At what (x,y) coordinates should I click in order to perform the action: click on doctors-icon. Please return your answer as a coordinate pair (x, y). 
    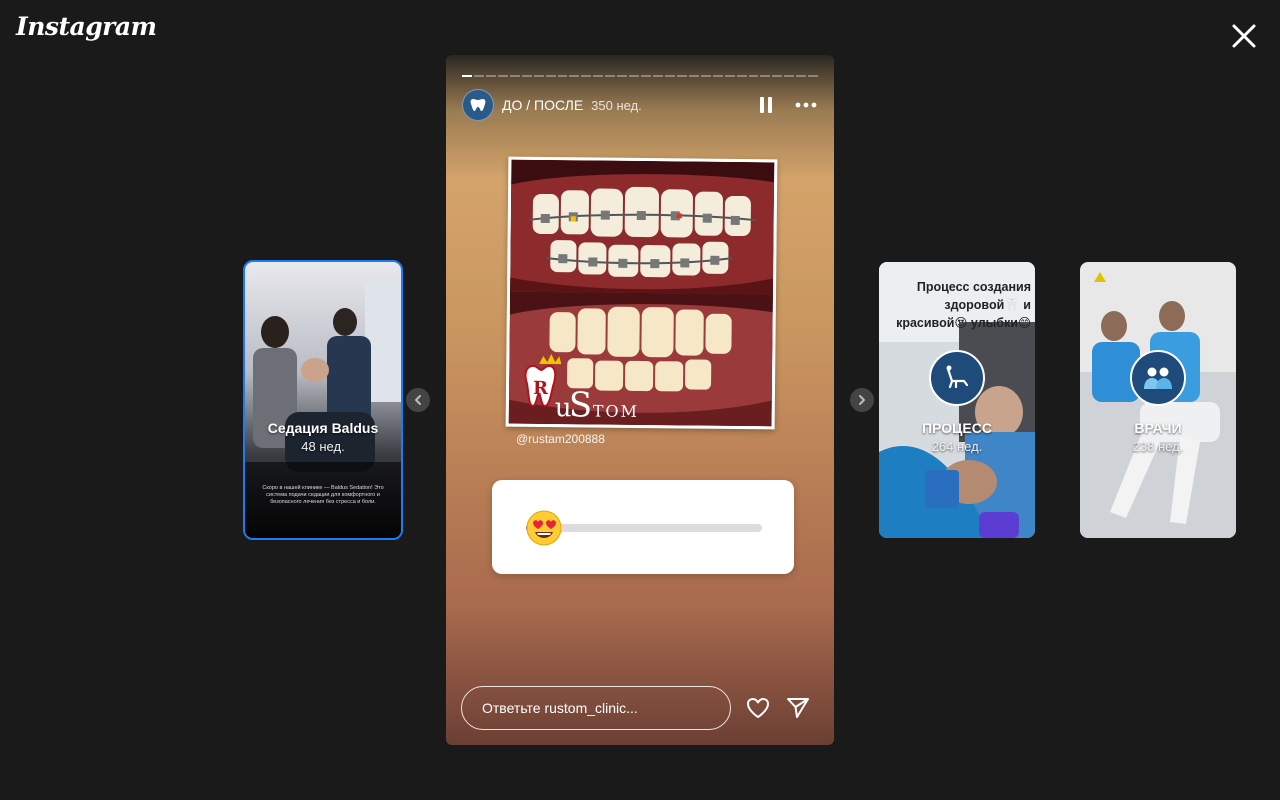
    Looking at the image, I should click on (1158, 378).